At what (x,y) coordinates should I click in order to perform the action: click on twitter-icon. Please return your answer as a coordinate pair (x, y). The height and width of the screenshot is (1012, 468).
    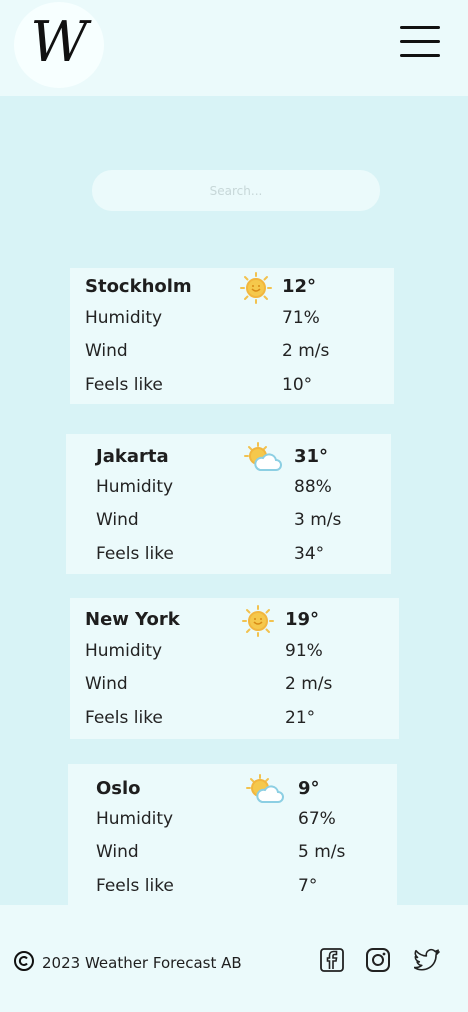
    Looking at the image, I should click on (428, 960).